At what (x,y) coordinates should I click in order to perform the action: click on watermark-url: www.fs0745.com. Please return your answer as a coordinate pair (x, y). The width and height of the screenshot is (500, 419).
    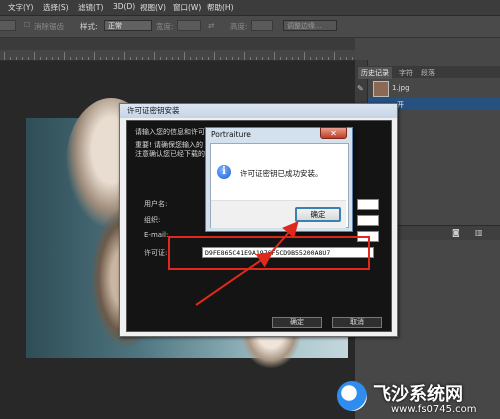
    Looking at the image, I should click on (434, 409).